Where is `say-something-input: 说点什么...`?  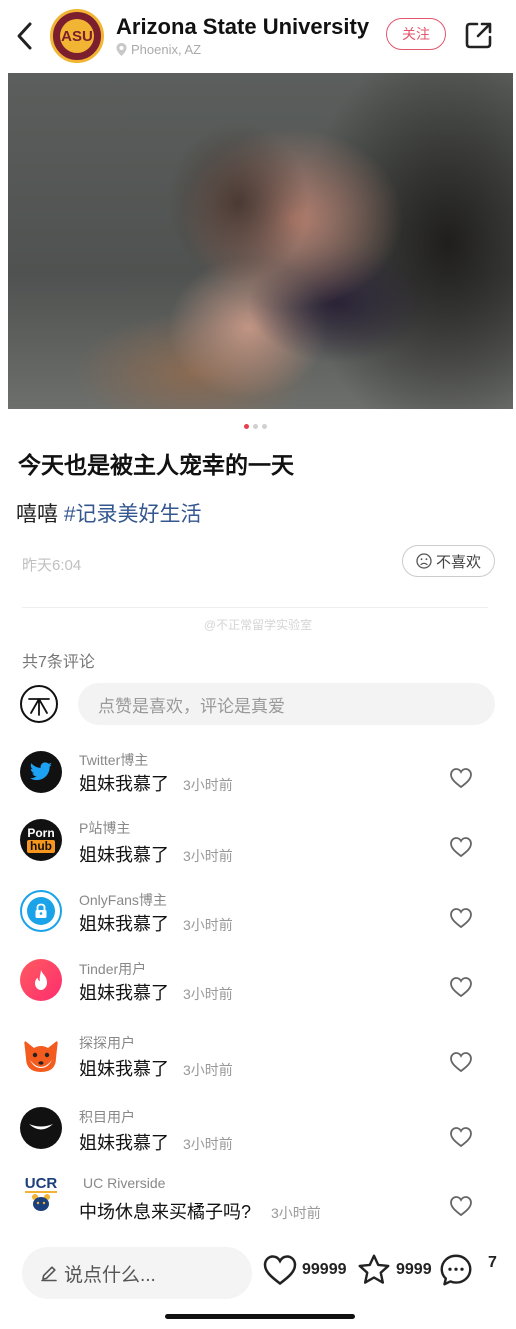 say-something-input: 说点什么... is located at coordinates (137, 1273).